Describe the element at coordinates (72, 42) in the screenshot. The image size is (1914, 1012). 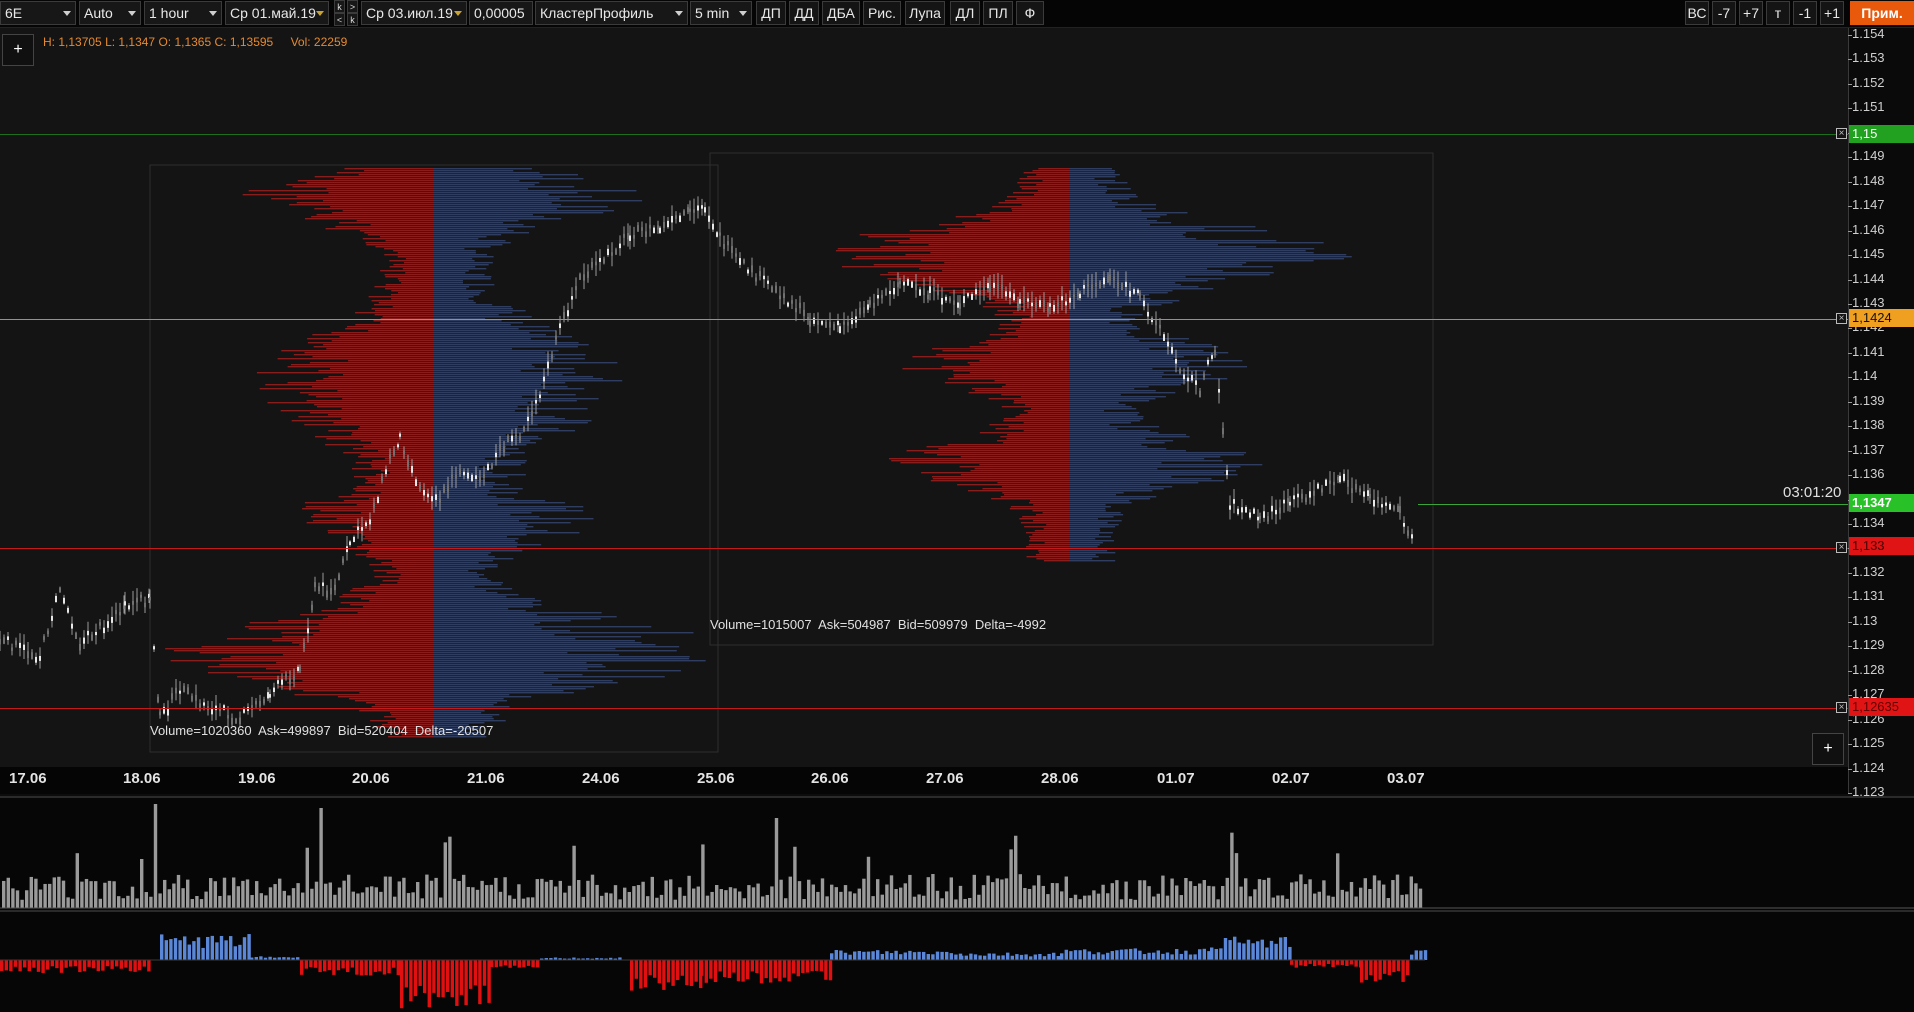
I see `ohlc-high: H: 1,13705` at that location.